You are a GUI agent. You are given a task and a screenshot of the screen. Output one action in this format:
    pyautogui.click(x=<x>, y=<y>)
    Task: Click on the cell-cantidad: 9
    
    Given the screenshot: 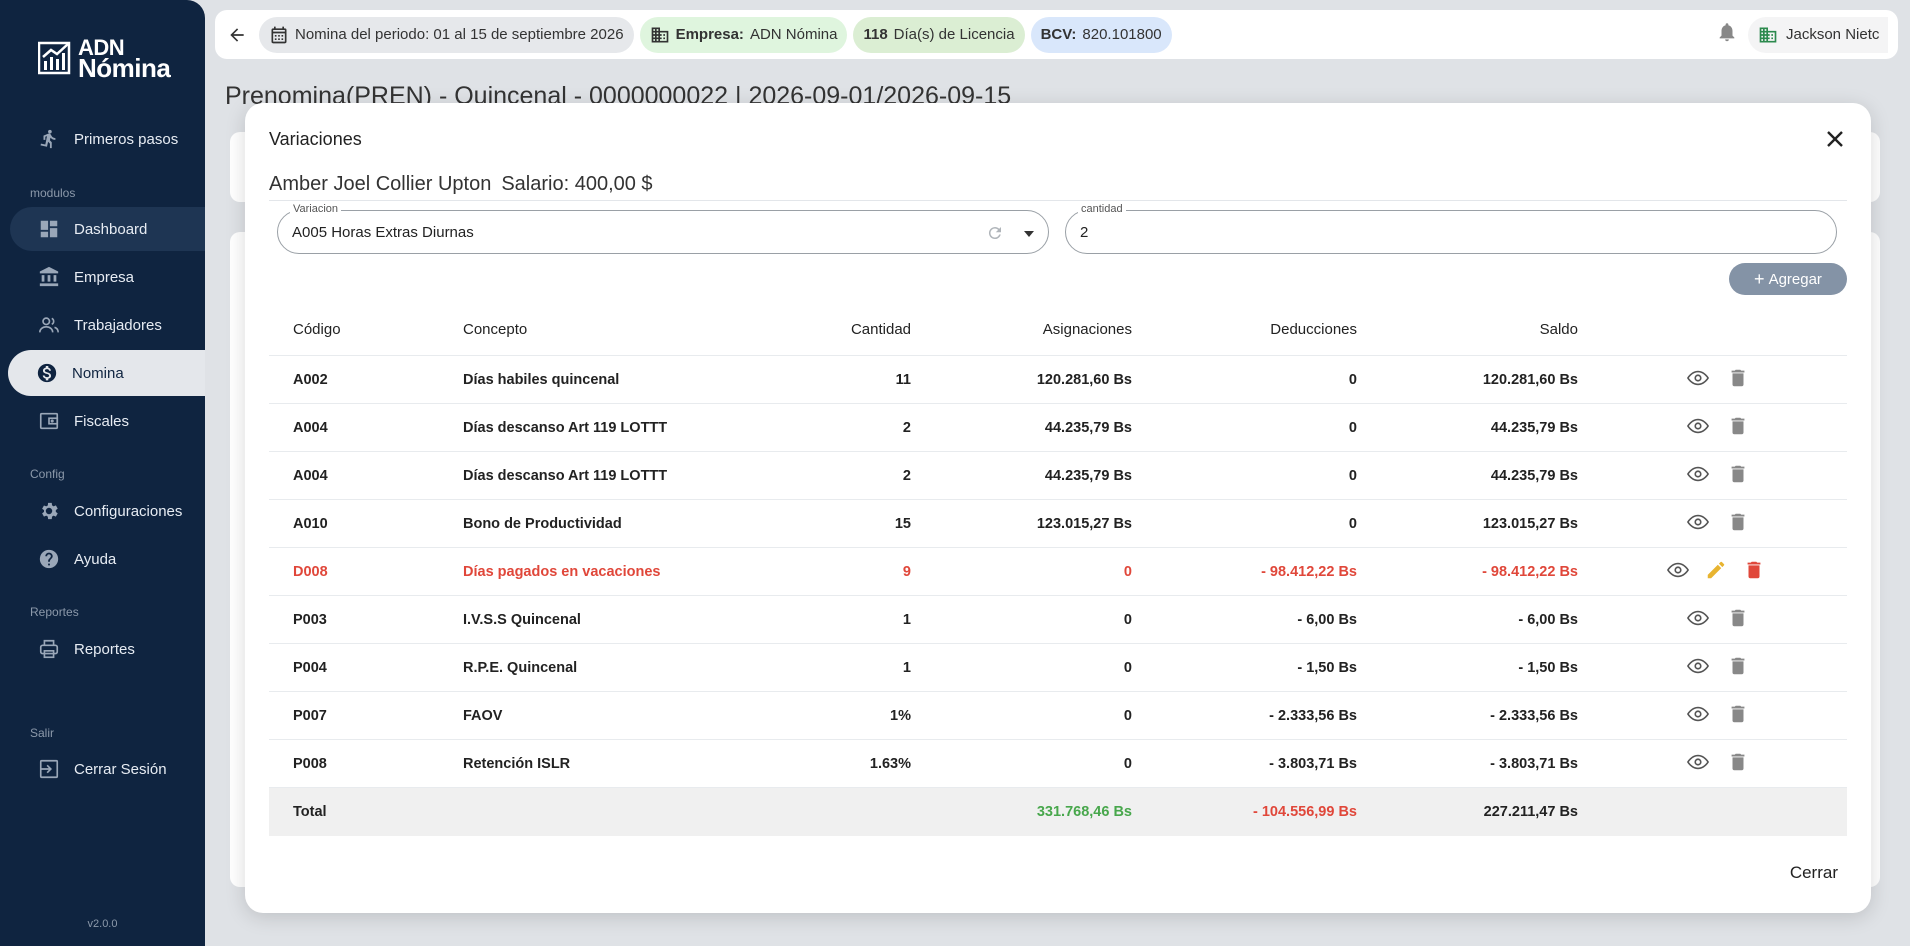 What is the action you would take?
    pyautogui.click(x=906, y=571)
    